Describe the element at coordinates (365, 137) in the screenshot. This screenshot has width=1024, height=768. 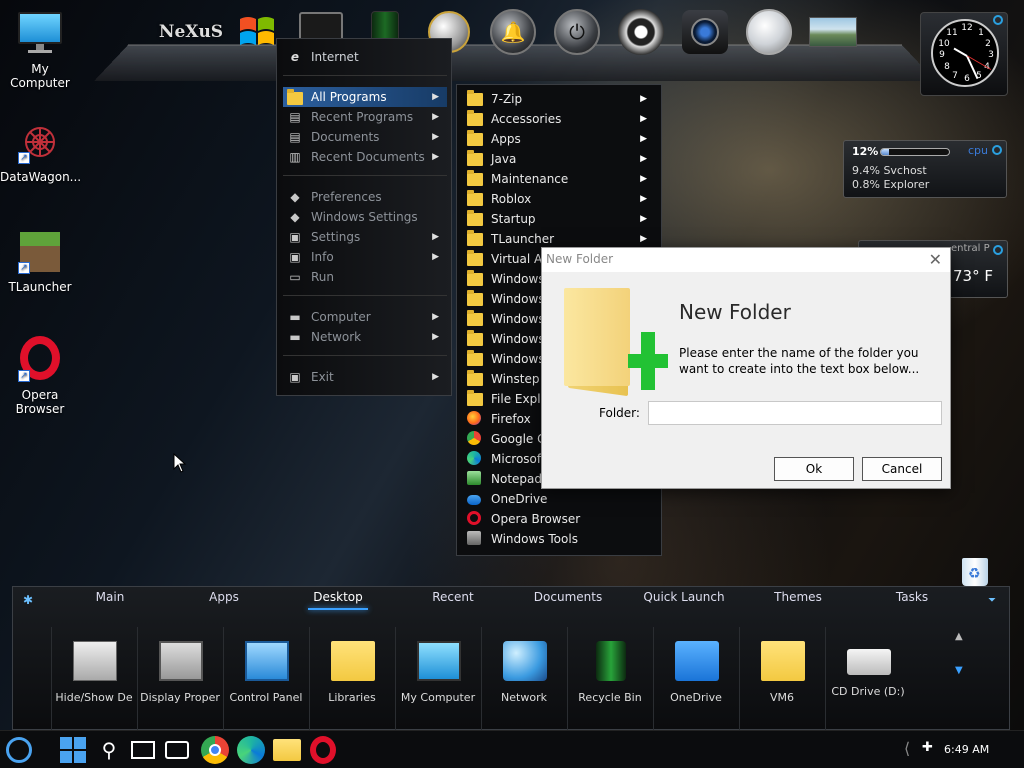
I see `menu-item-documents: ▤ Documents ▶` at that location.